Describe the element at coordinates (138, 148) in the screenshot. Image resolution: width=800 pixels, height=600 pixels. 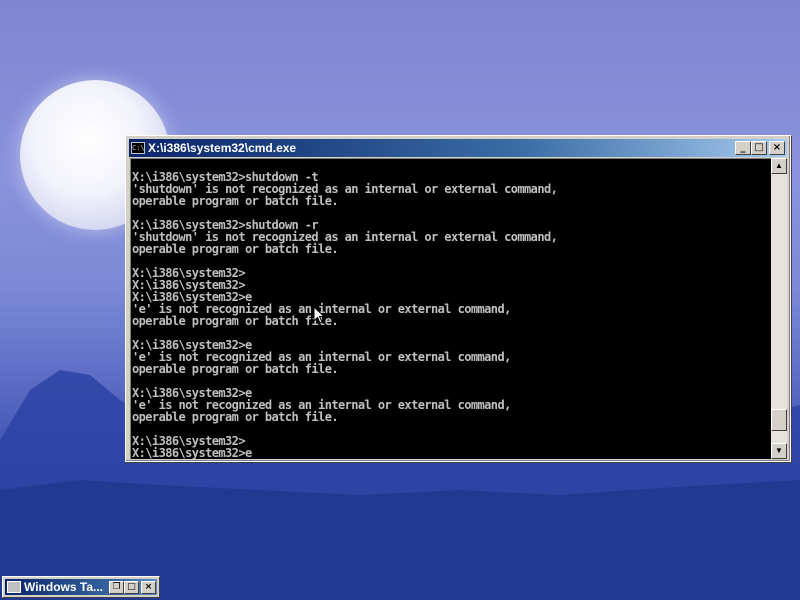
I see `cmd-icon: C:\` at that location.